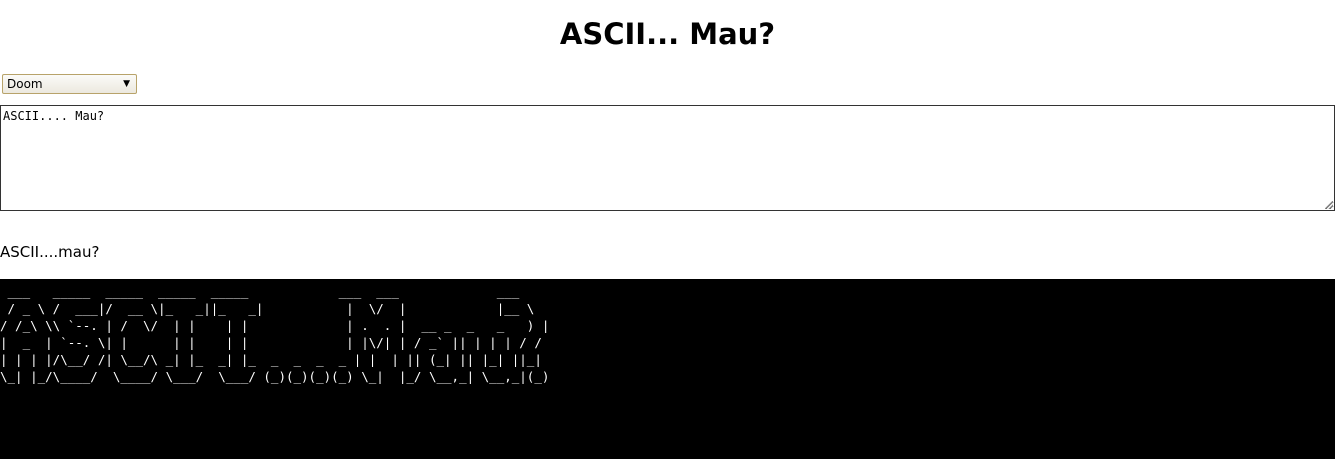 This screenshot has height=459, width=1335. Describe the element at coordinates (667, 34) in the screenshot. I see `page-title: ASCII... Mau?` at that location.